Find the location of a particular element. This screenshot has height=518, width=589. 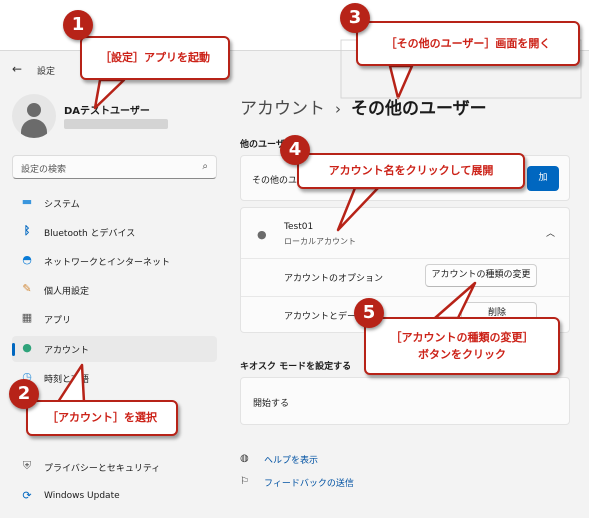

callout-3-text: ［その他のユーザー］画面を開く is located at coordinates (468, 43).